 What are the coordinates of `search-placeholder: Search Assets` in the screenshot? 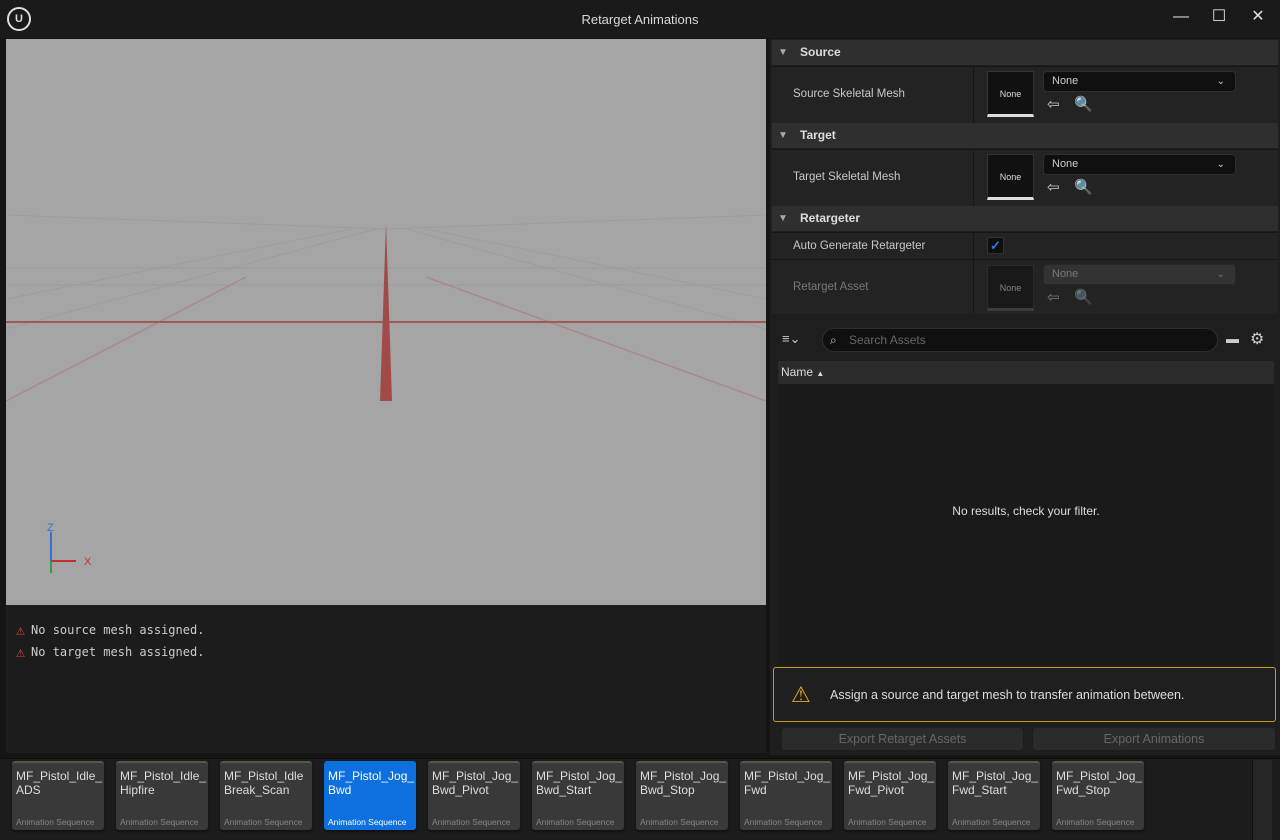 It's located at (887, 340).